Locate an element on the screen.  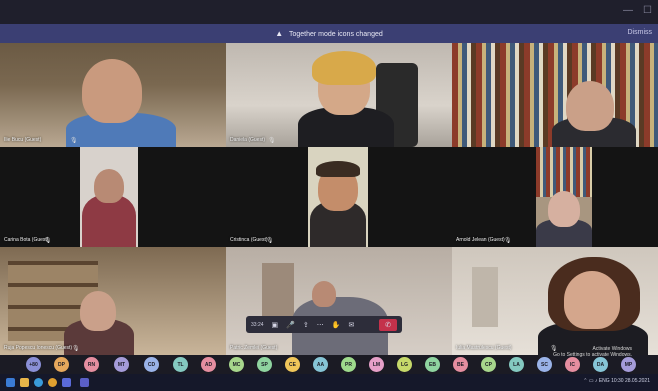
participant-name: Patric Zemlei (Guest) is located at coordinates (254, 348).